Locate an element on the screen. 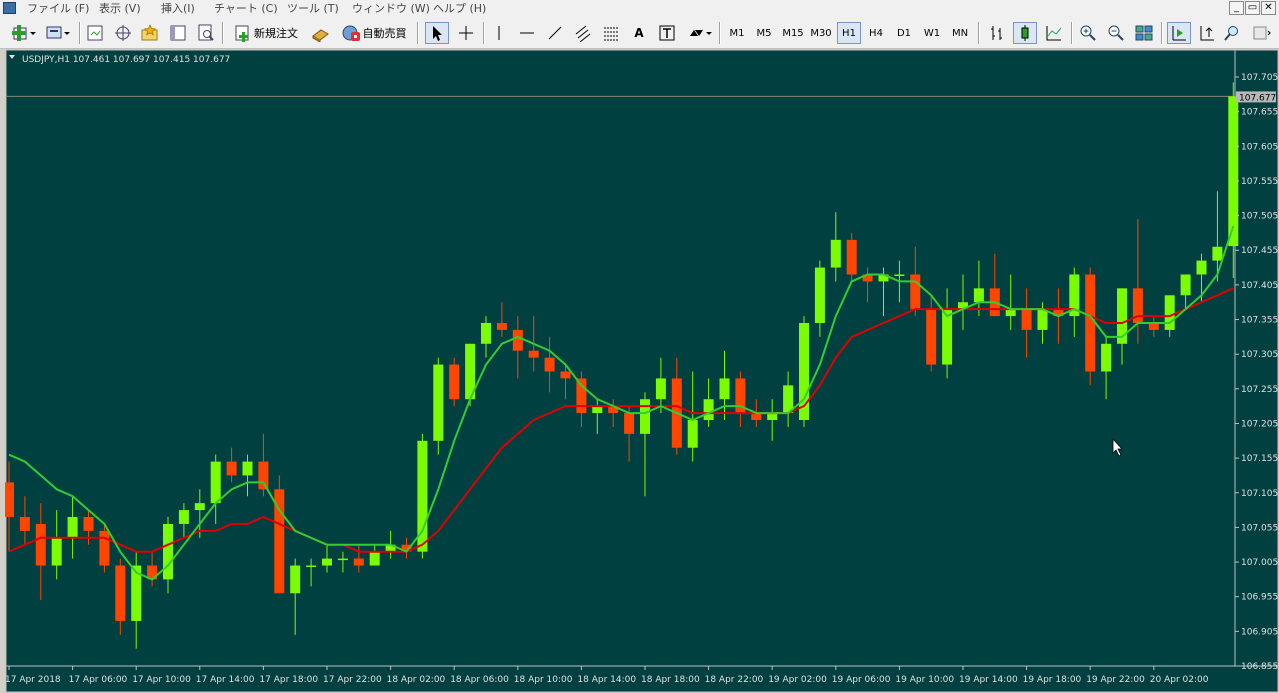 This screenshot has width=1279, height=693. line-chart-button is located at coordinates (1054, 33).